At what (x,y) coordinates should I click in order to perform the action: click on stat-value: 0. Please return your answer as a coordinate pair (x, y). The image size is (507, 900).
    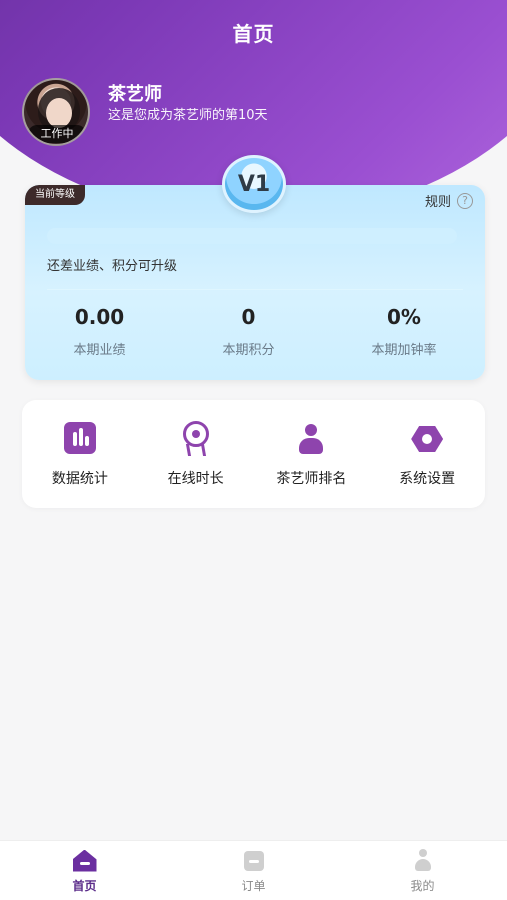
    Looking at the image, I should click on (248, 317).